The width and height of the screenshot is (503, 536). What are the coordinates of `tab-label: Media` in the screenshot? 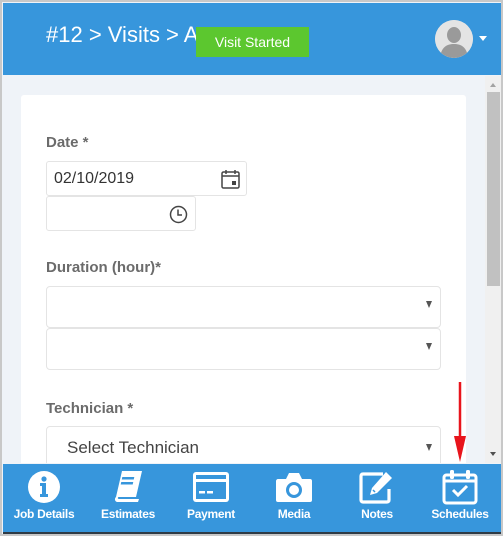 It's located at (294, 514).